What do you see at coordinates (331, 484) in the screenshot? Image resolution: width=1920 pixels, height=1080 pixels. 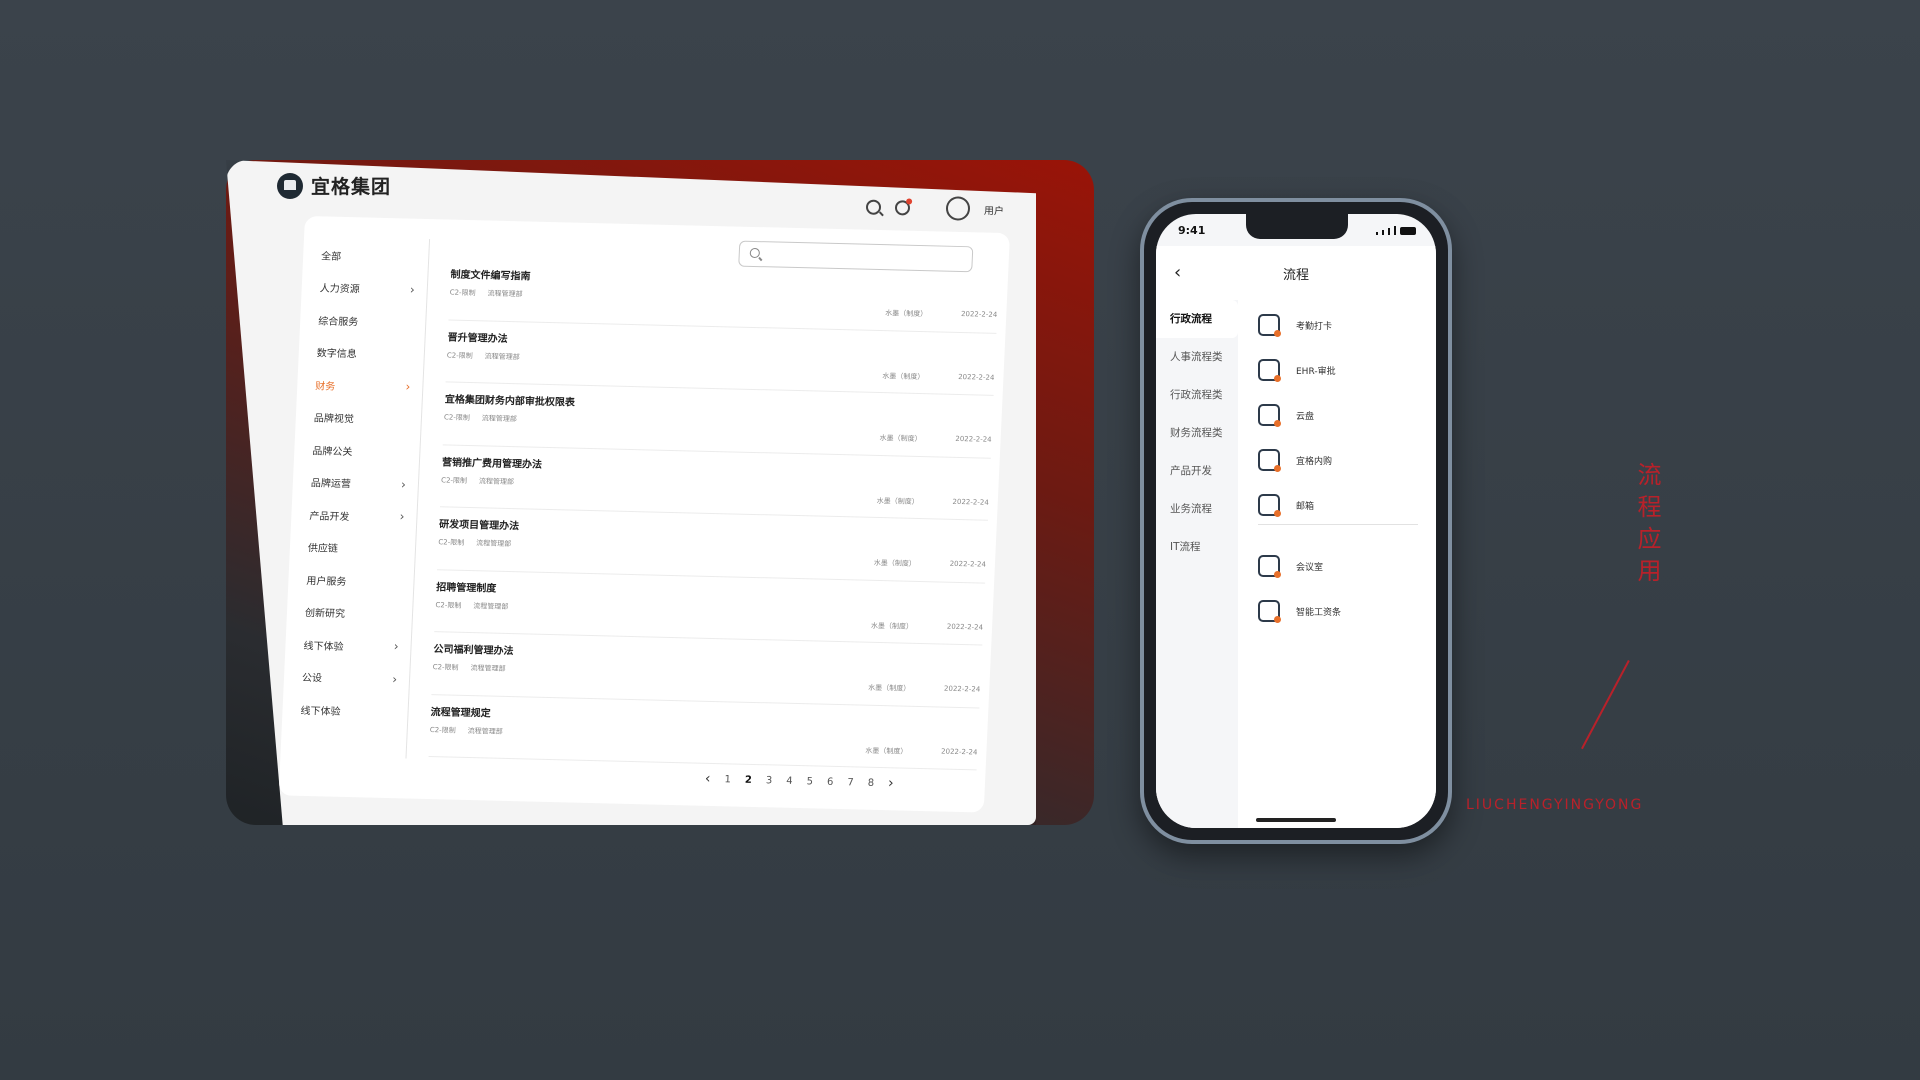 I see `sidebar-item-label: 品牌运营` at bounding box center [331, 484].